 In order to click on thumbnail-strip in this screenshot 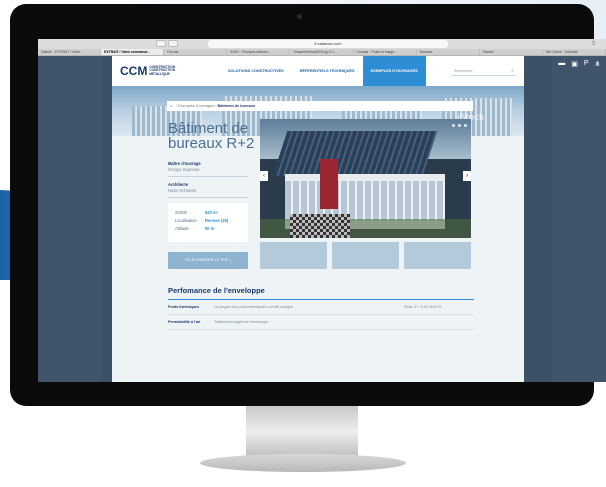, I will do `click(365, 255)`.